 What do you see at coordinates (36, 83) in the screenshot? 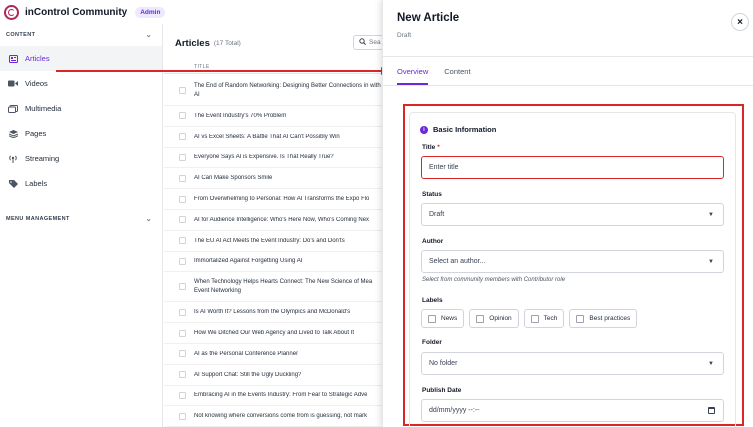
I see `sidebar-item-label: Videos` at bounding box center [36, 83].